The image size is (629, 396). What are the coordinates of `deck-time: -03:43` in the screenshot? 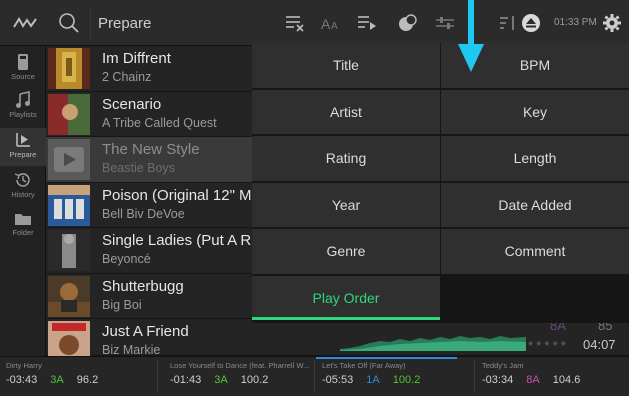 It's located at (22, 380).